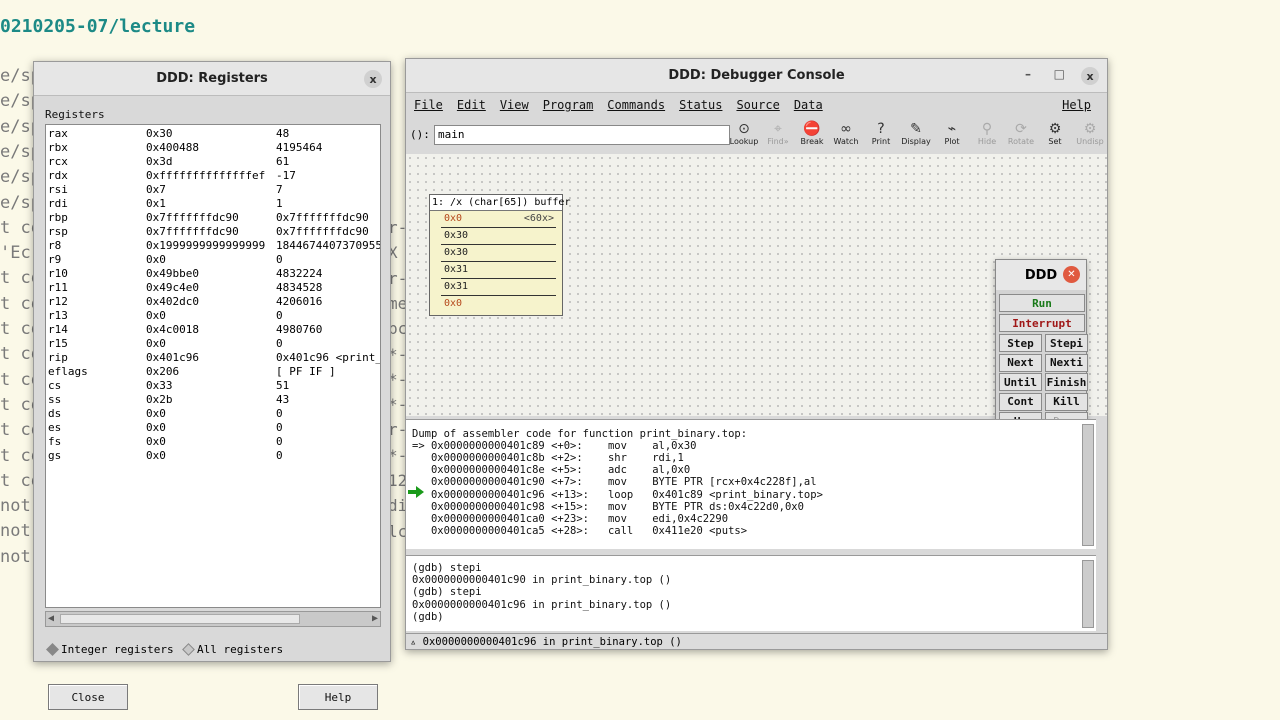  Describe the element at coordinates (548, 458) in the screenshot. I see `assembly-line: 0x0000000000401c8b <+2>: shr rdi,1` at that location.